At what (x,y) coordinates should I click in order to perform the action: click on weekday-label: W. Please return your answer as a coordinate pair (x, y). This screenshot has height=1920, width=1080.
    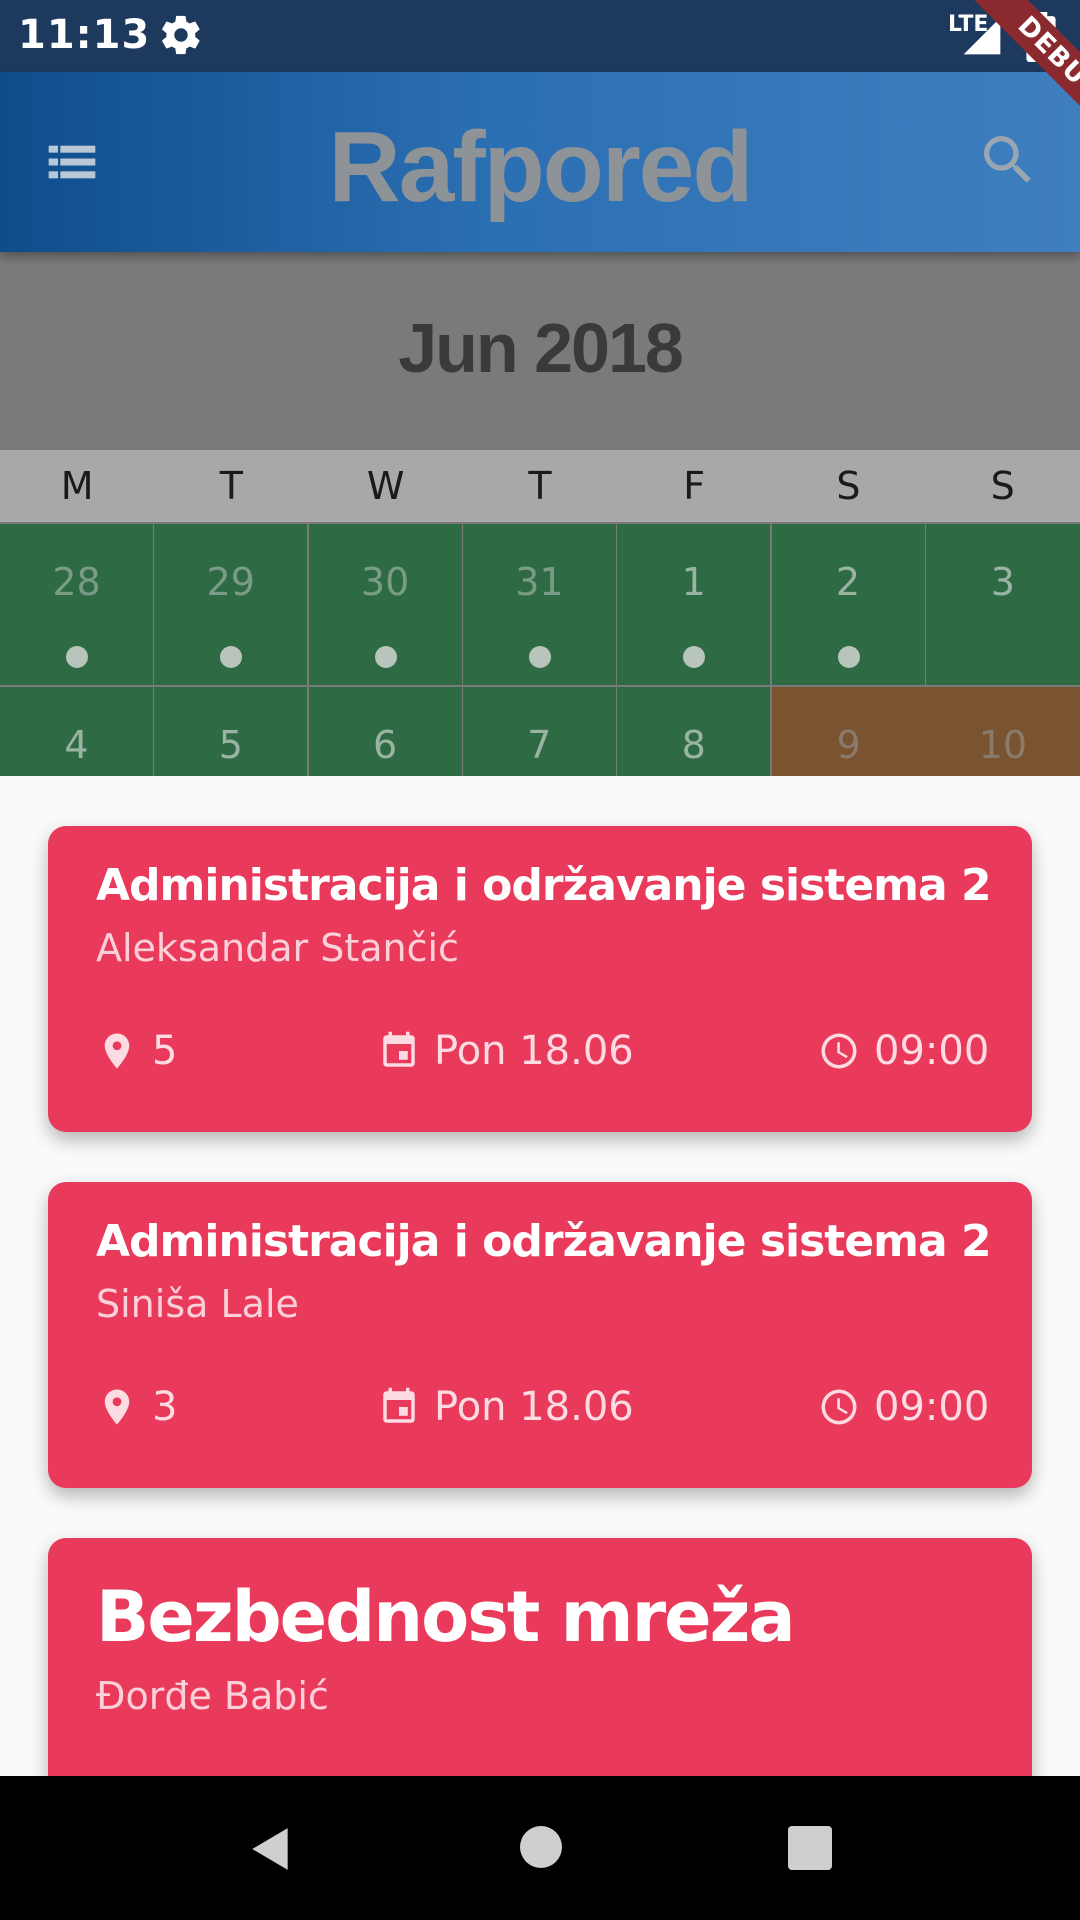
    Looking at the image, I should click on (385, 486).